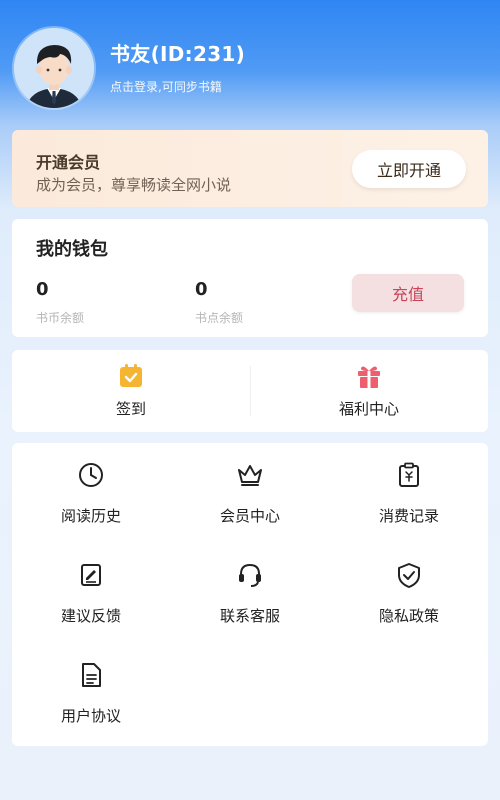 The height and width of the screenshot is (800, 500). What do you see at coordinates (250, 491) in the screenshot?
I see `member-center-item: 会员中心` at bounding box center [250, 491].